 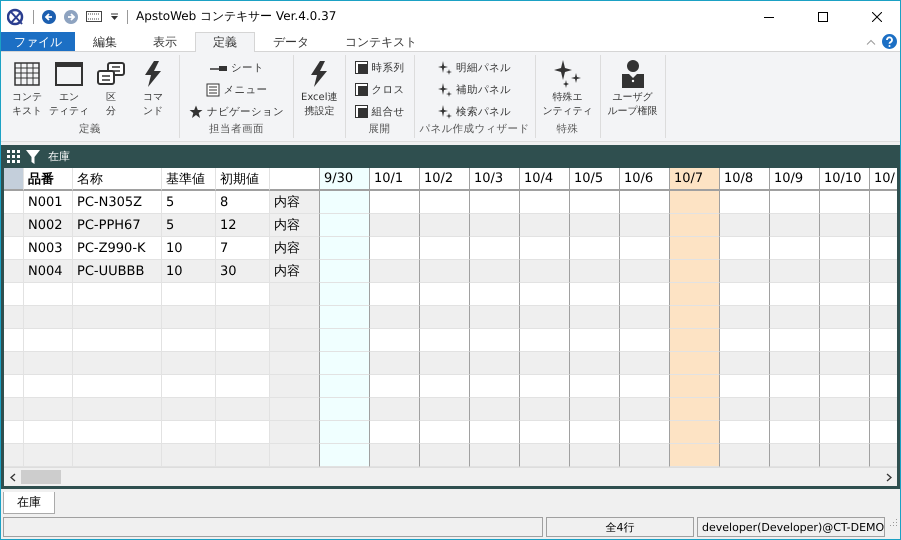 I want to click on row-count: 全4行, so click(x=620, y=527).